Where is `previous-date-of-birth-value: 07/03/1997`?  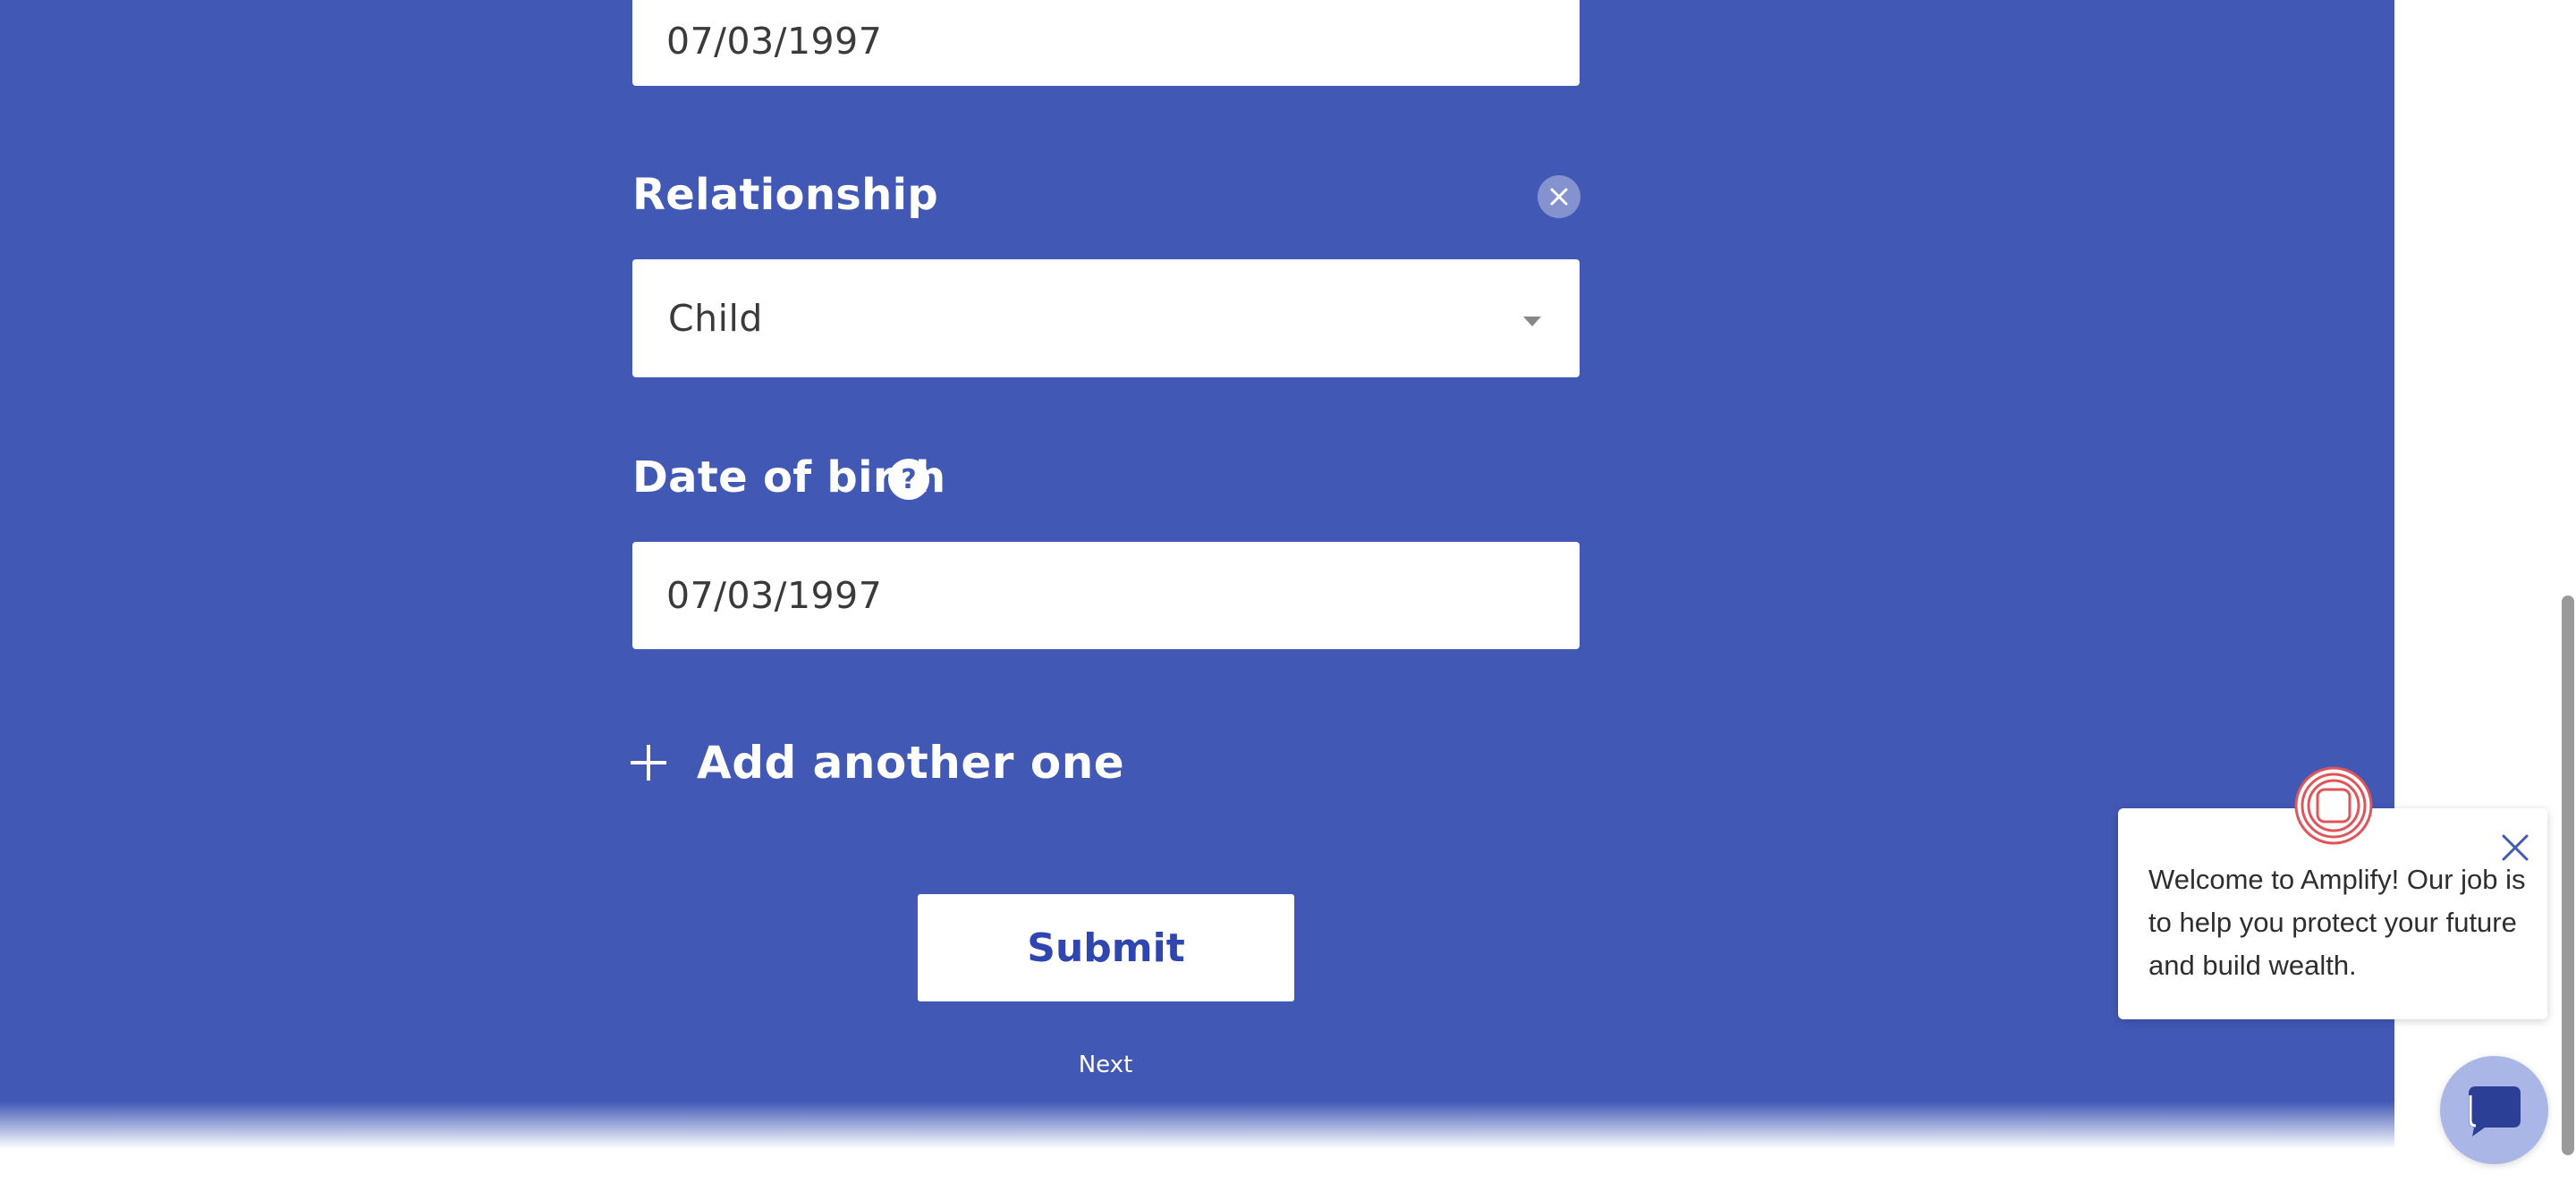
previous-date-of-birth-value: 07/03/1997 is located at coordinates (774, 41).